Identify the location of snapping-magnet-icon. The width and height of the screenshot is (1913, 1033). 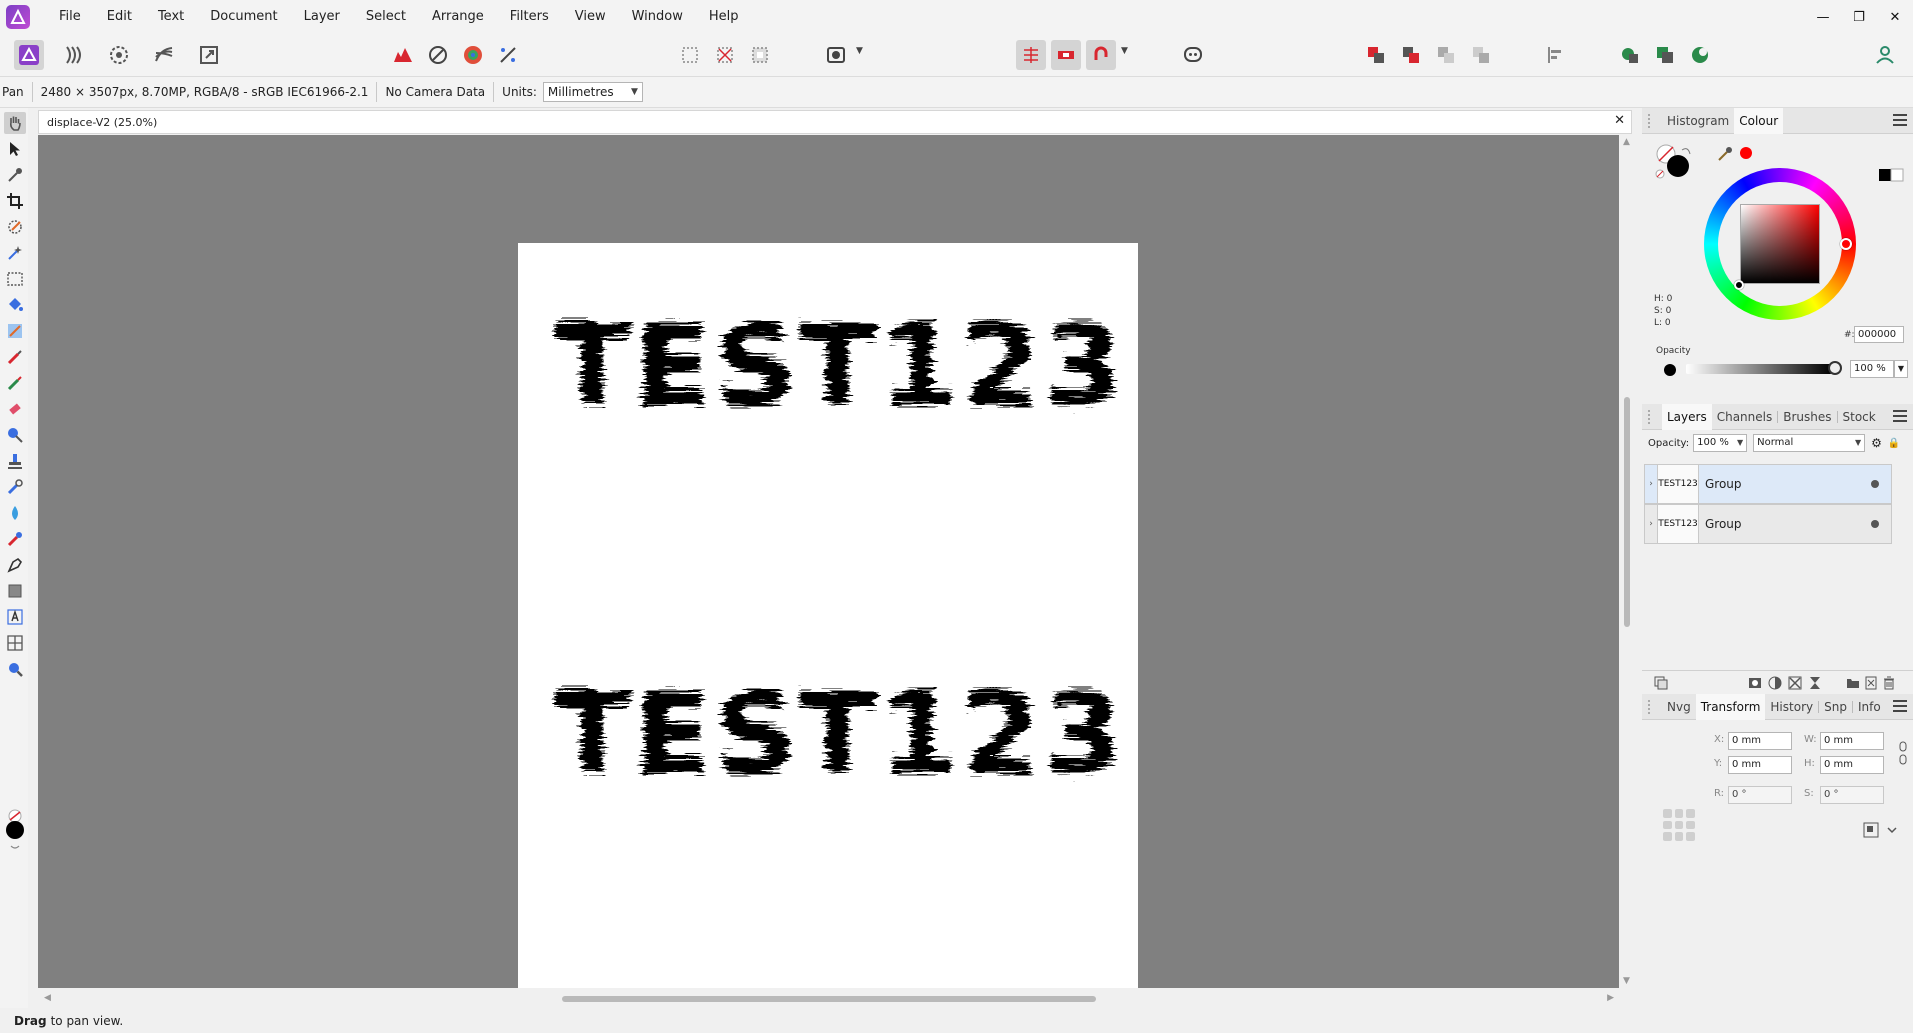
(1101, 55).